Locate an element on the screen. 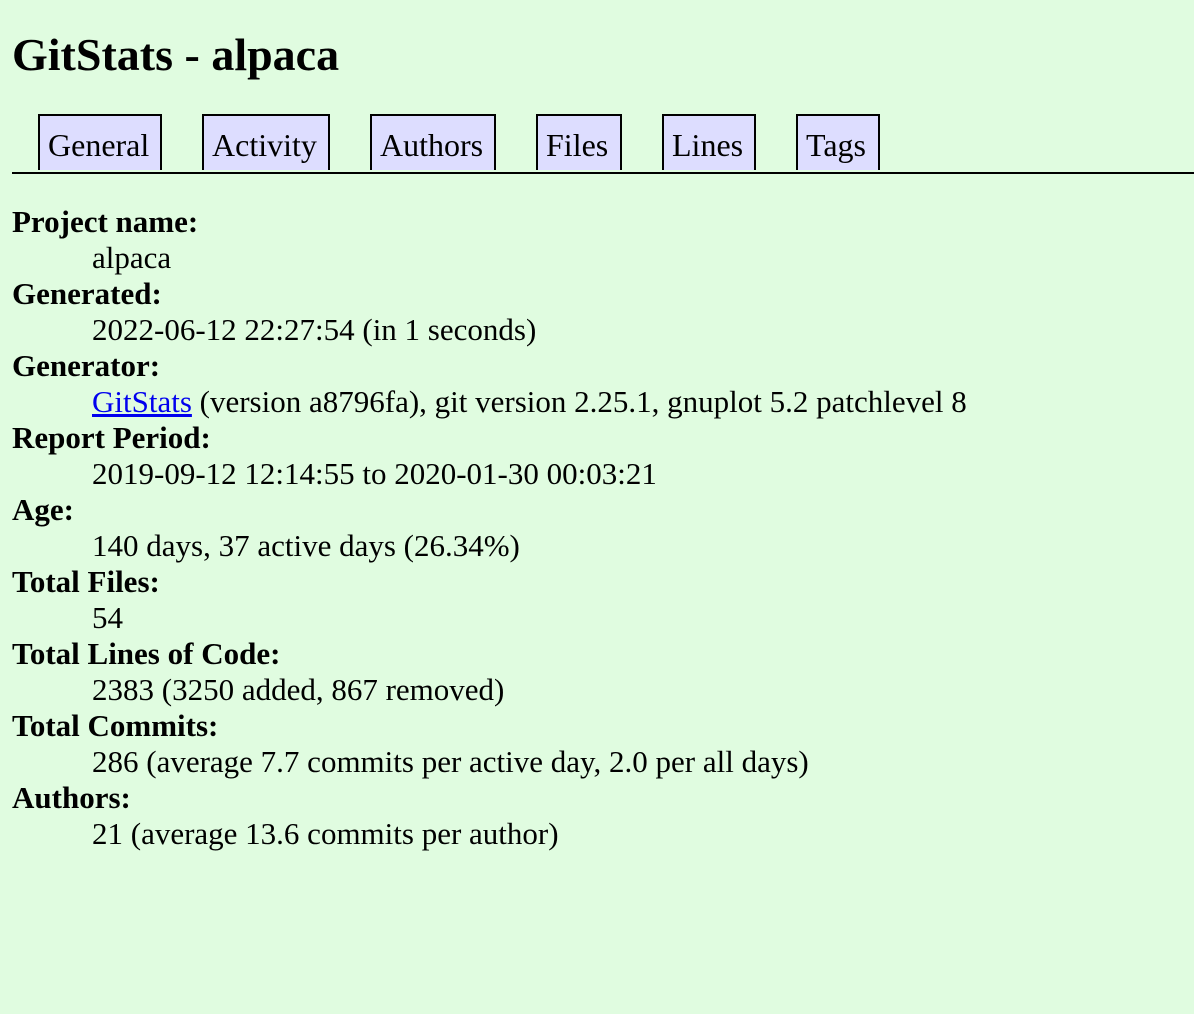  generated-value: 2022-06-12 22:27:54 (in 1 seconds) is located at coordinates (314, 329).